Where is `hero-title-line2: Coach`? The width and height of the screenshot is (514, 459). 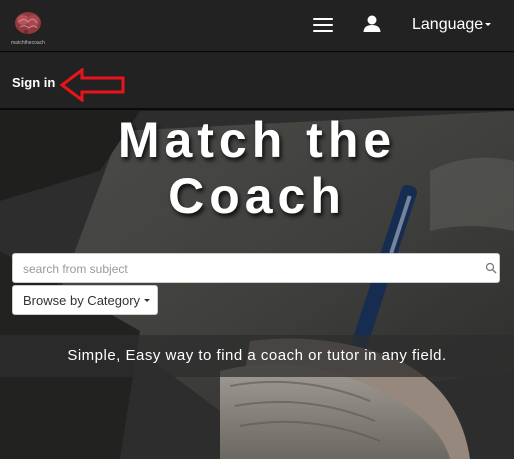 hero-title-line2: Coach is located at coordinates (257, 196).